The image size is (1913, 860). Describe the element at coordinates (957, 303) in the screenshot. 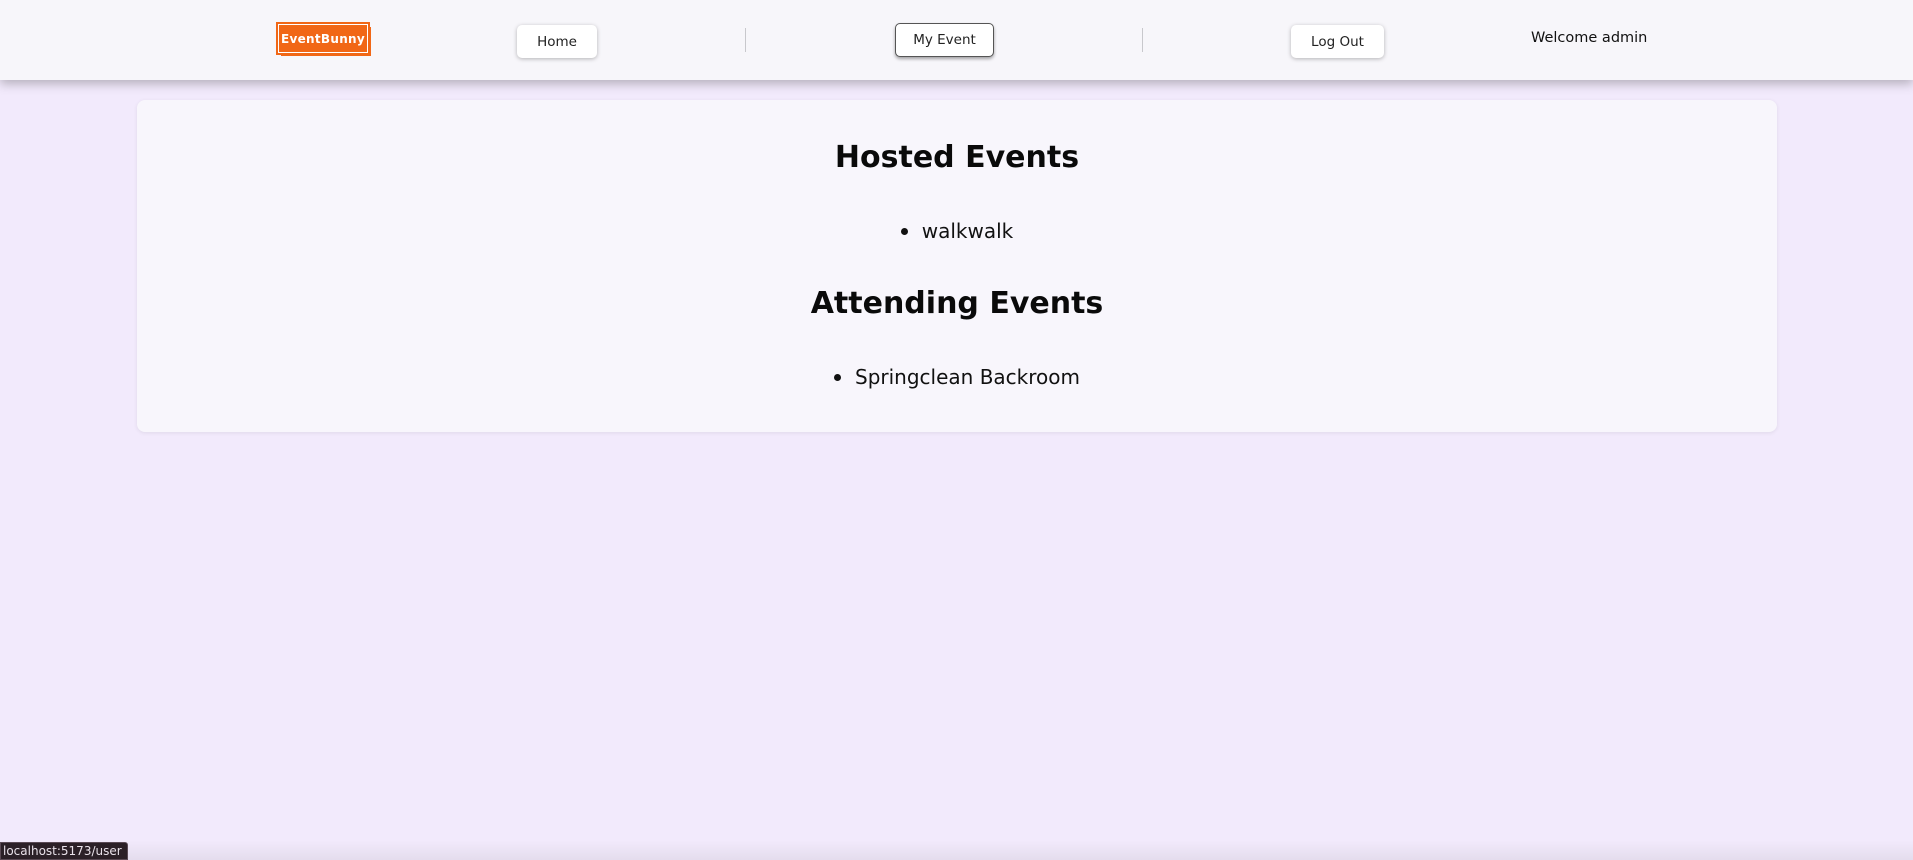

I see `attending-events-title: Attending Events` at that location.